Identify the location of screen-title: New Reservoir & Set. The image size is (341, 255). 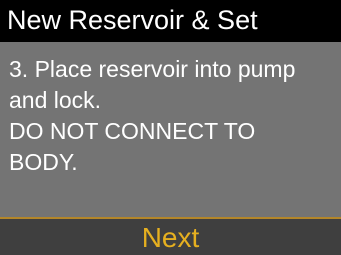
(132, 20).